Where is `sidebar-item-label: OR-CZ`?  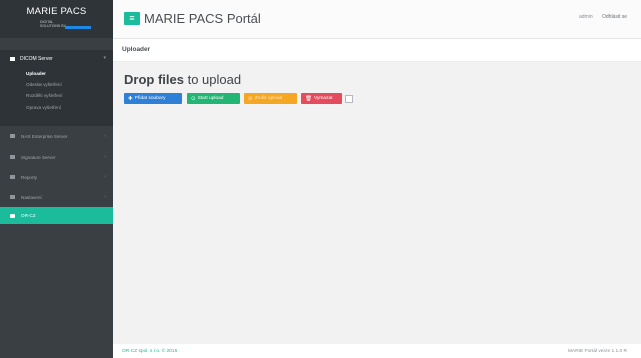 sidebar-item-label: OR-CZ is located at coordinates (28, 215).